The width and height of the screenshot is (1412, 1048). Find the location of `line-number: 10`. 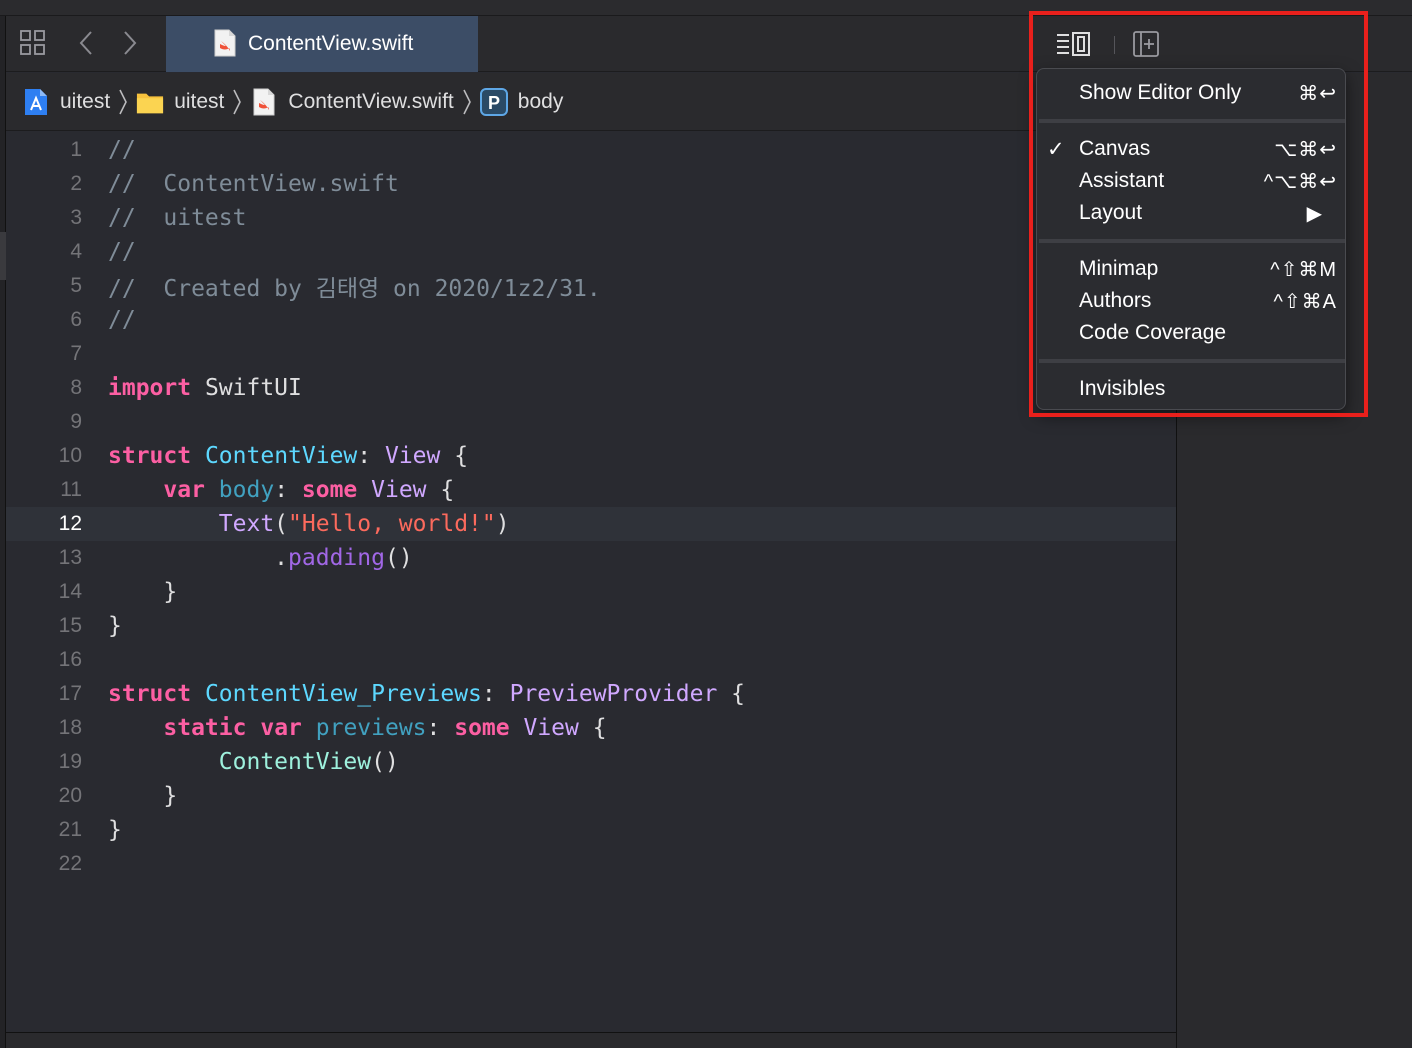

line-number: 10 is located at coordinates (70, 455).